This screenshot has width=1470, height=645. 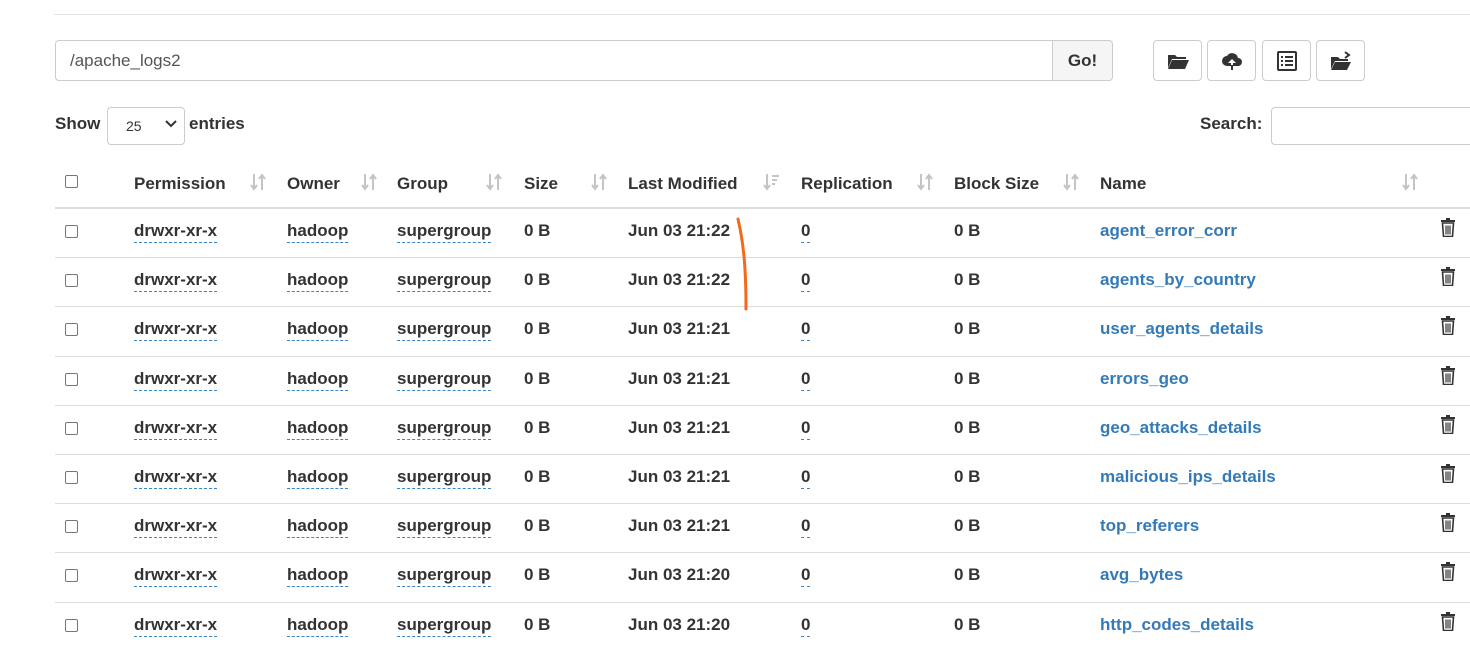 I want to click on name-link: malicious_ips_details, so click(x=1188, y=477).